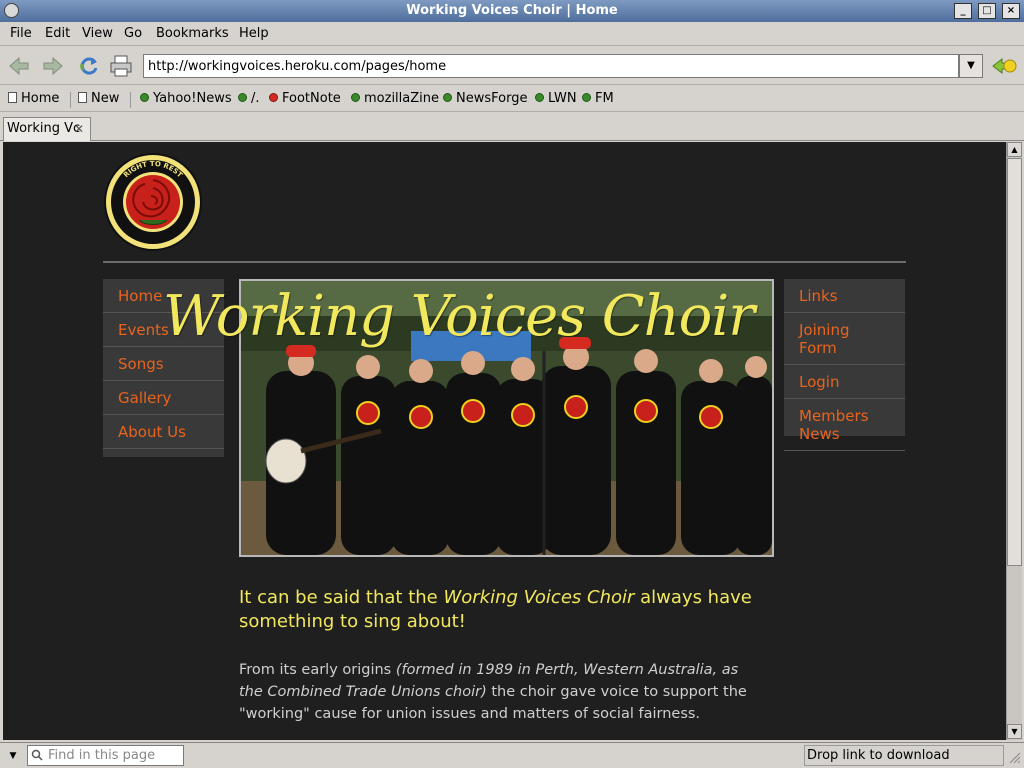 This screenshot has width=1024, height=768. Describe the element at coordinates (512, 127) in the screenshot. I see `tab-strip: Working Vc ✕` at that location.